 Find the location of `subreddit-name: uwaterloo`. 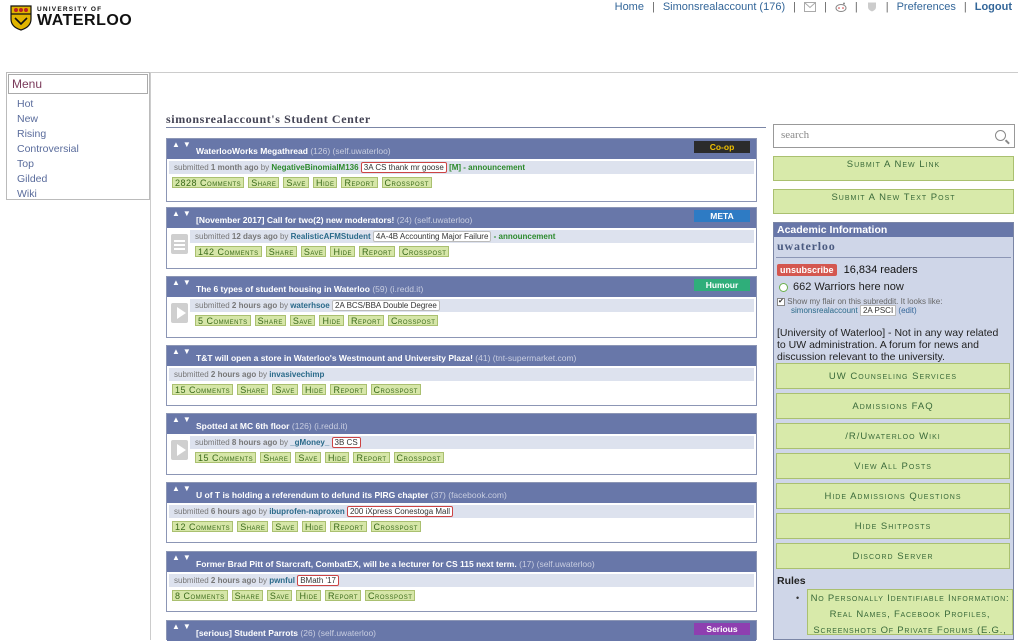

subreddit-name: uwaterloo is located at coordinates (893, 247).